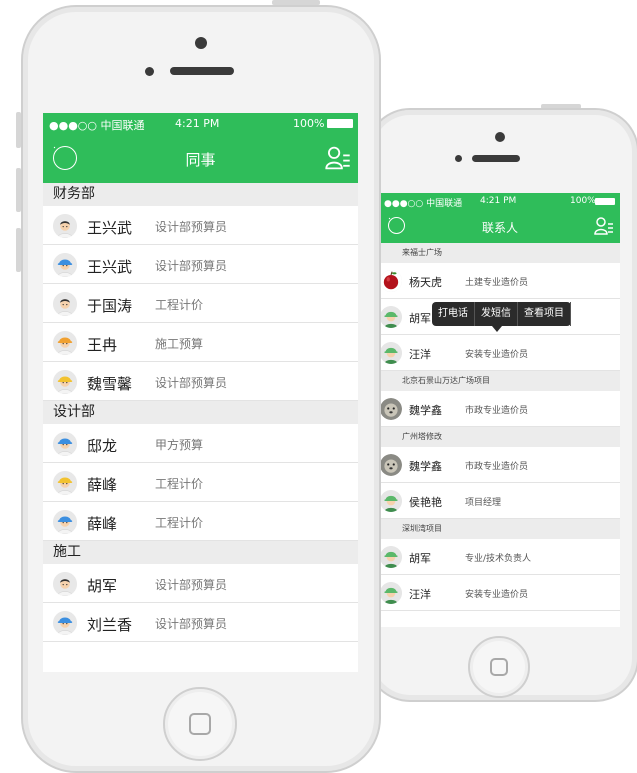 Image resolution: width=637 pixels, height=773 pixels. What do you see at coordinates (110, 383) in the screenshot?
I see `contact-name: 魏雪馨` at bounding box center [110, 383].